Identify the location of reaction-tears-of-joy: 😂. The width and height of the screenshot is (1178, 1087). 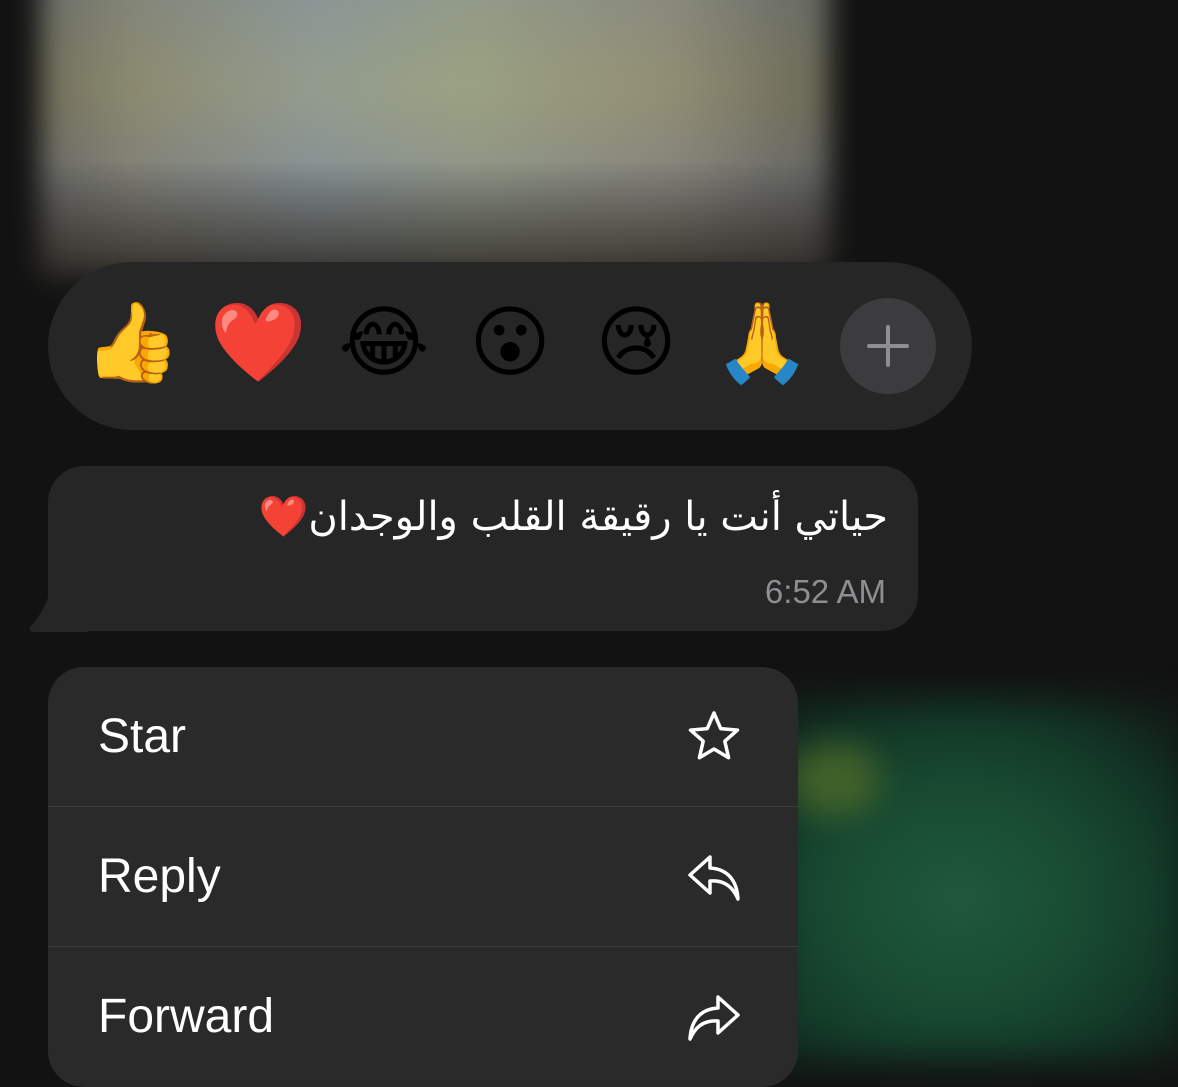
(384, 342).